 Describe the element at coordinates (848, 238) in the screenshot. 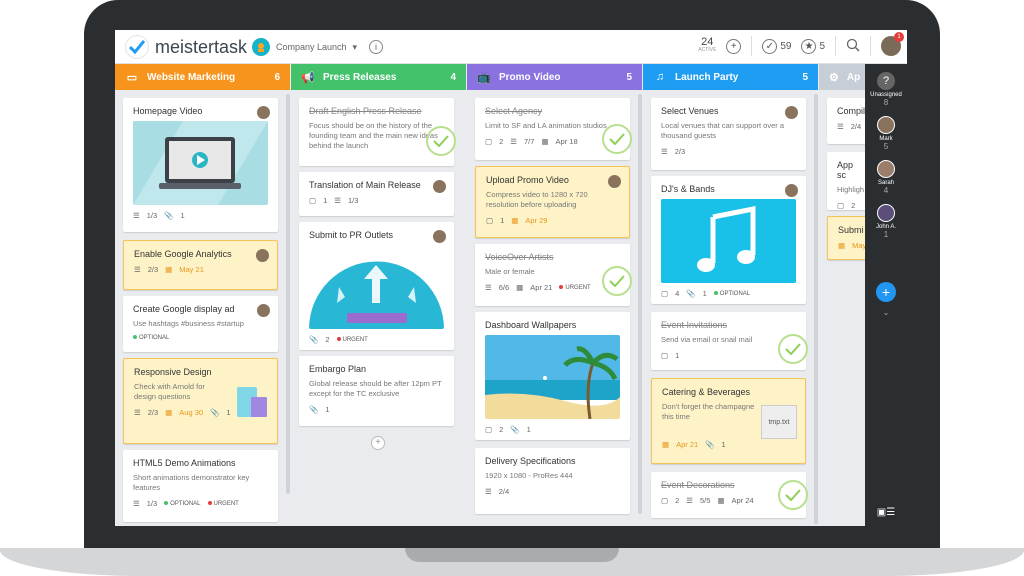

I see `task-card: Submi ▦ May` at that location.